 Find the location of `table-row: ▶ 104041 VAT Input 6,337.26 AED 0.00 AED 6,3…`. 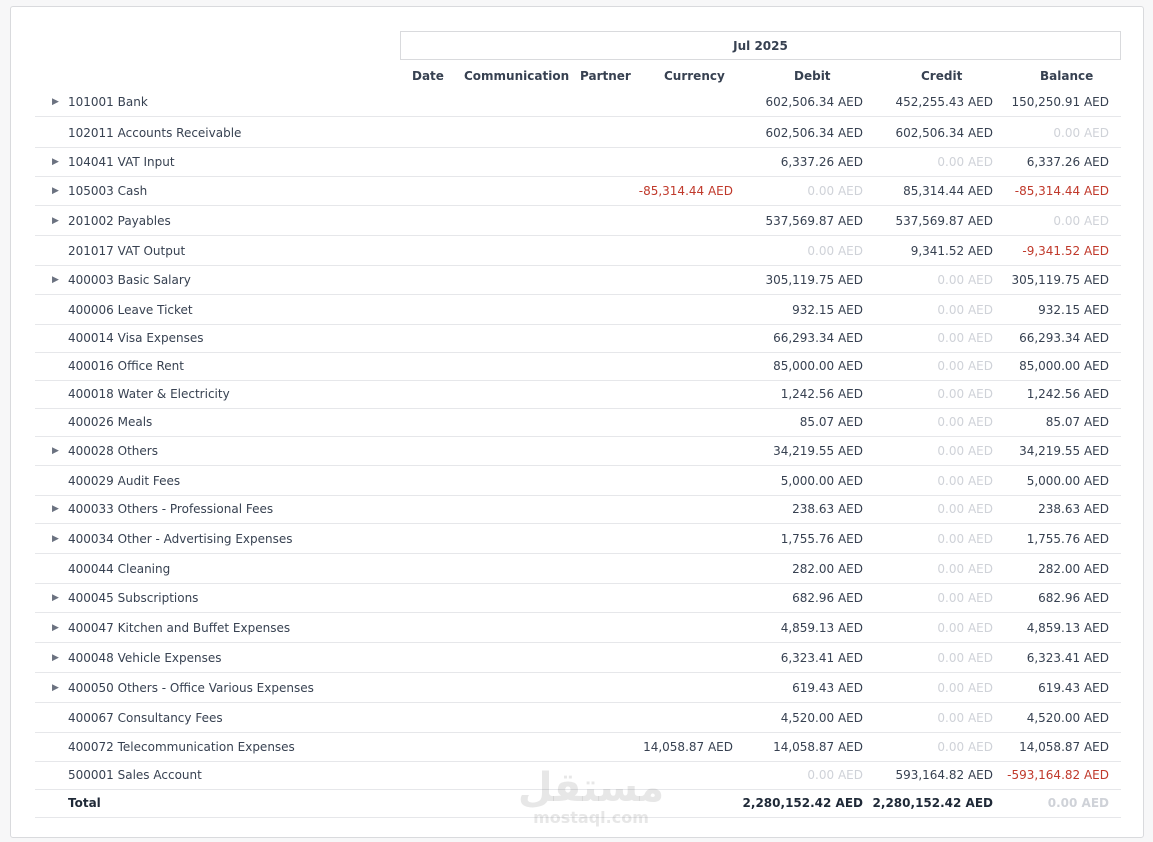

table-row: ▶ 104041 VAT Input 6,337.26 AED 0.00 AED 6,3… is located at coordinates (578, 162).